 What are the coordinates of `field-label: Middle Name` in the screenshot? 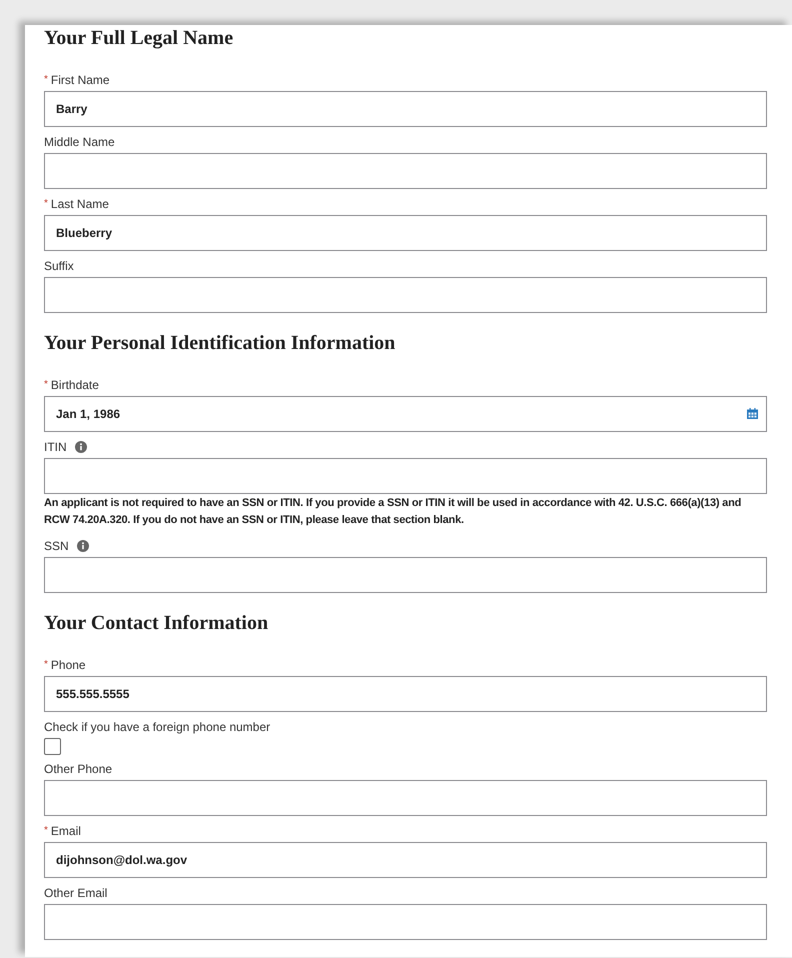 It's located at (79, 142).